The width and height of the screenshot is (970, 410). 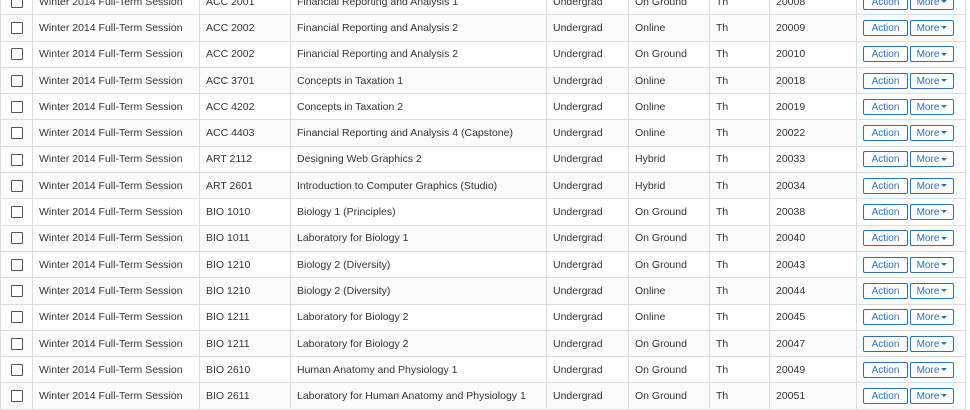 What do you see at coordinates (813, 396) in the screenshot?
I see `crn-cell: 20051` at bounding box center [813, 396].